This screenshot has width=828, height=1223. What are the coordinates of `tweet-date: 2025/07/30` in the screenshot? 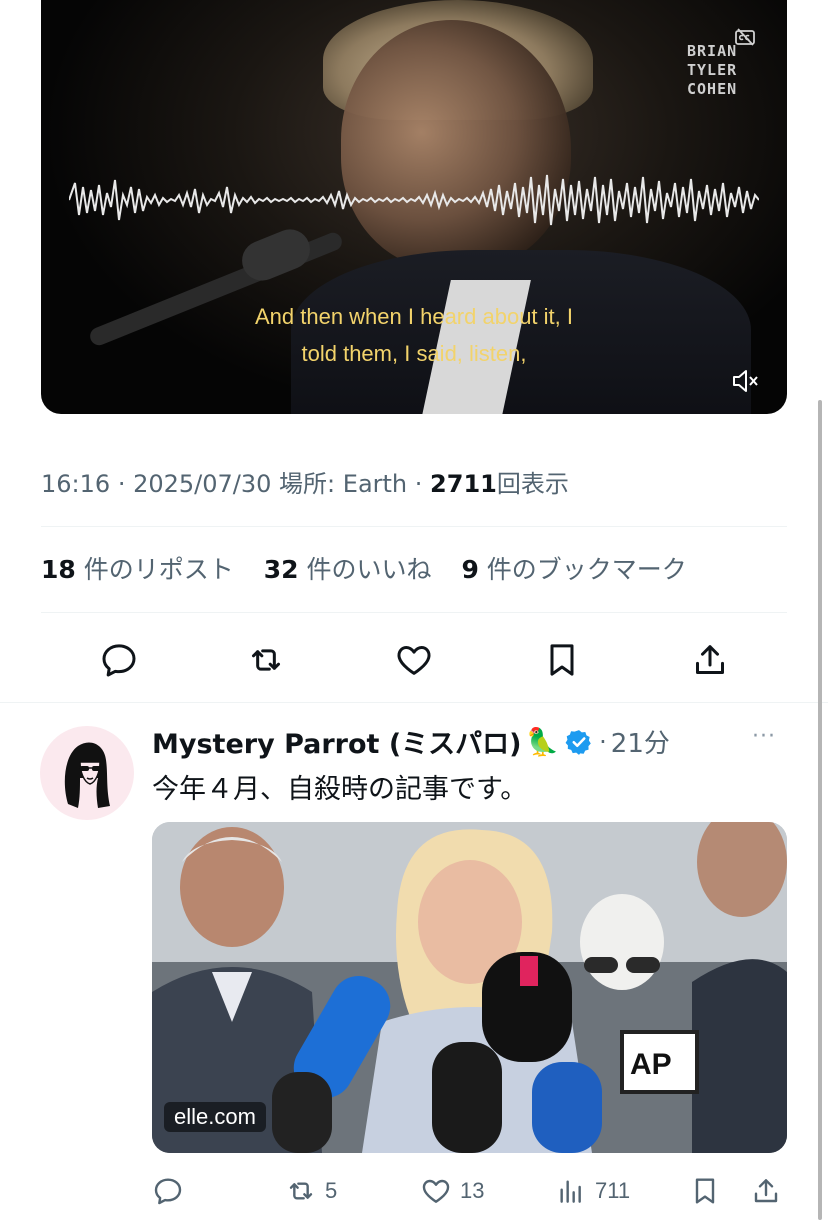 It's located at (202, 484).